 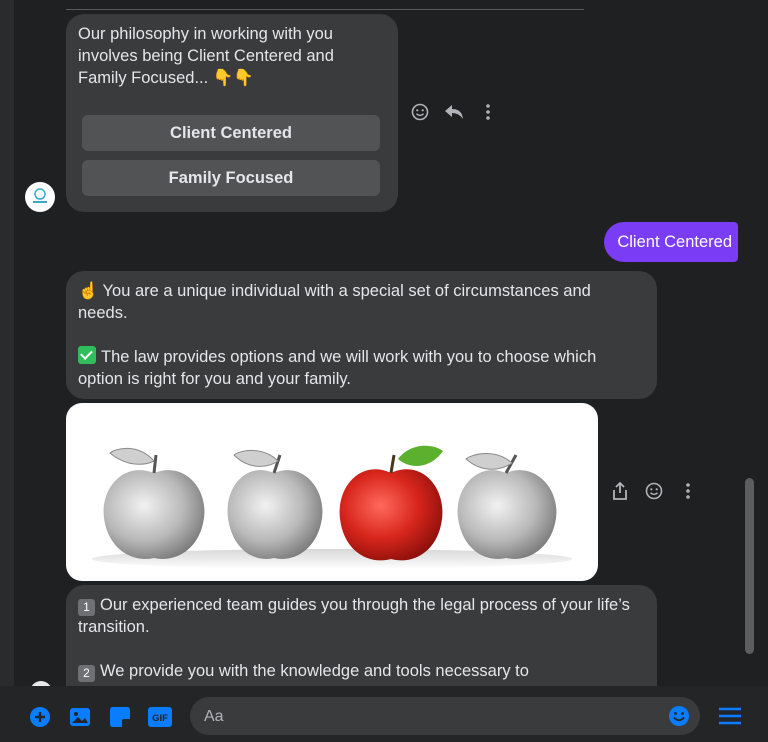 I want to click on composer-bar: GIF, so click(x=384, y=714).